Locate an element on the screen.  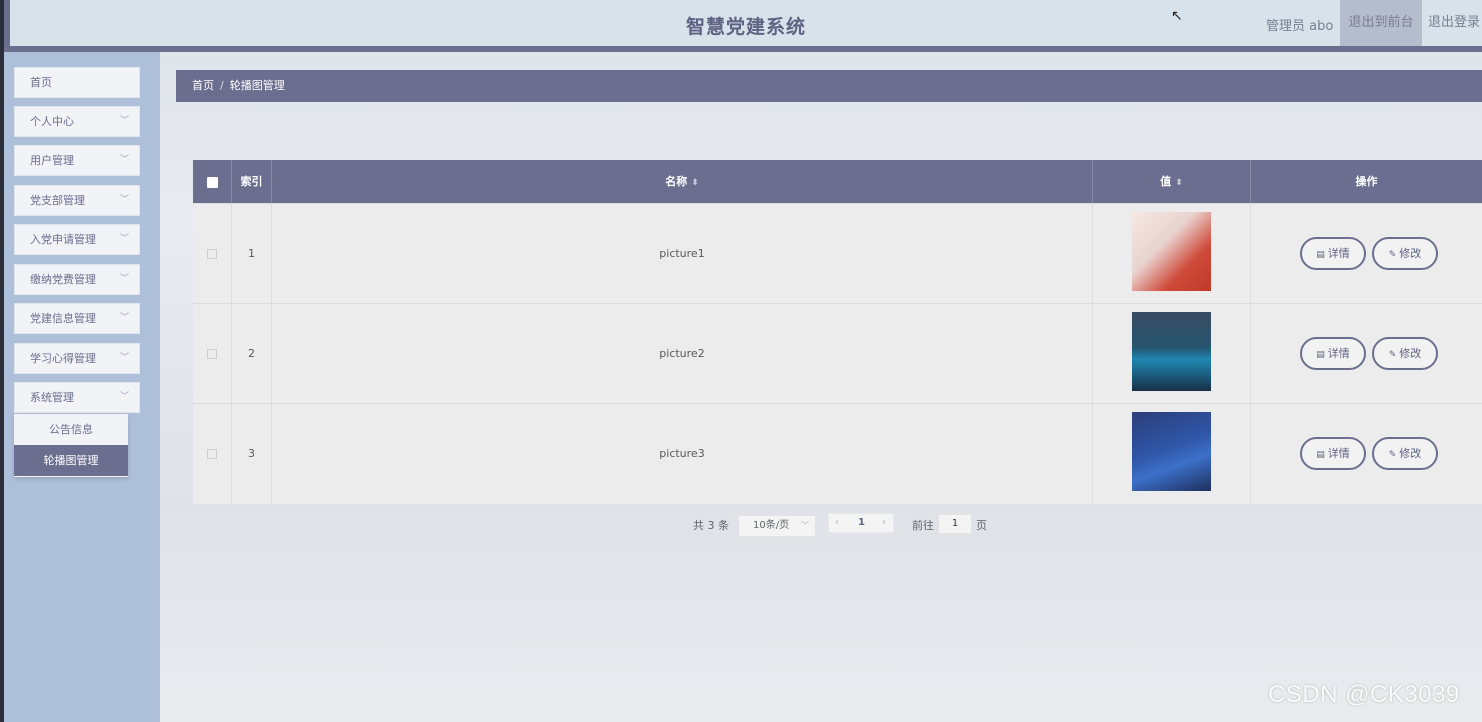
logout-button: 退出登录 is located at coordinates (1455, 23).